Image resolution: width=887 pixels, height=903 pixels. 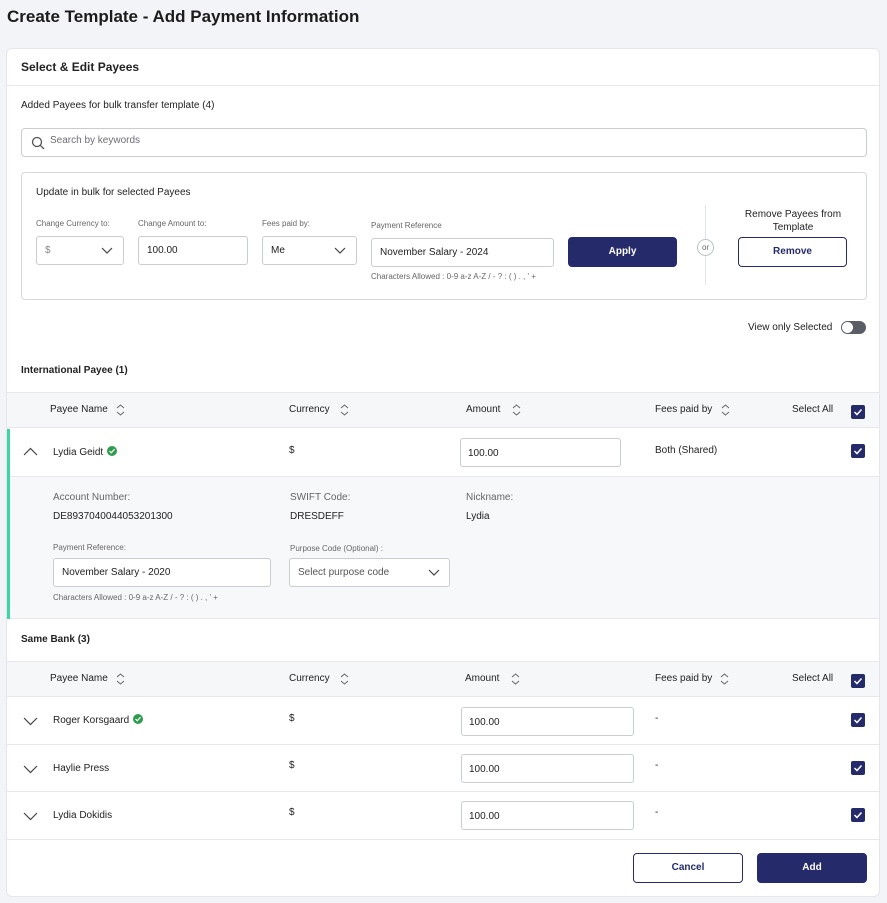 I want to click on nickname-label: Nickname:, so click(x=490, y=497).